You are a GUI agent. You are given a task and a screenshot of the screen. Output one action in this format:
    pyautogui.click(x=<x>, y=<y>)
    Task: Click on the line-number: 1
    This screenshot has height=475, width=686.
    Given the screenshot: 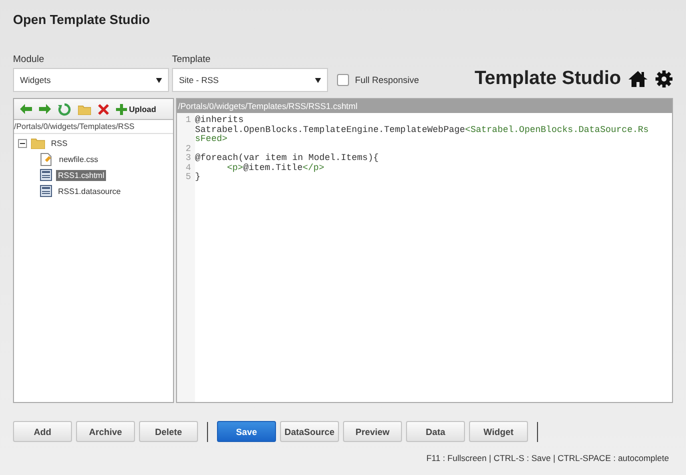 What is the action you would take?
    pyautogui.click(x=188, y=121)
    